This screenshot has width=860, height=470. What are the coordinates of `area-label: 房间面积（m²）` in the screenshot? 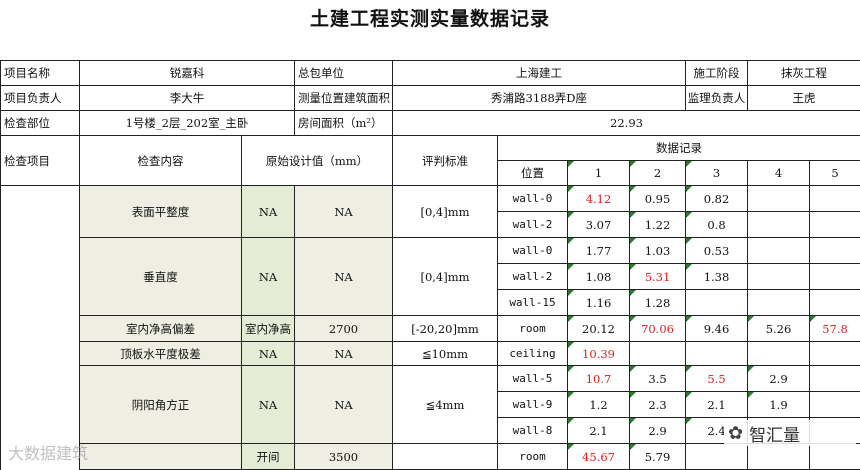 It's located at (343, 123).